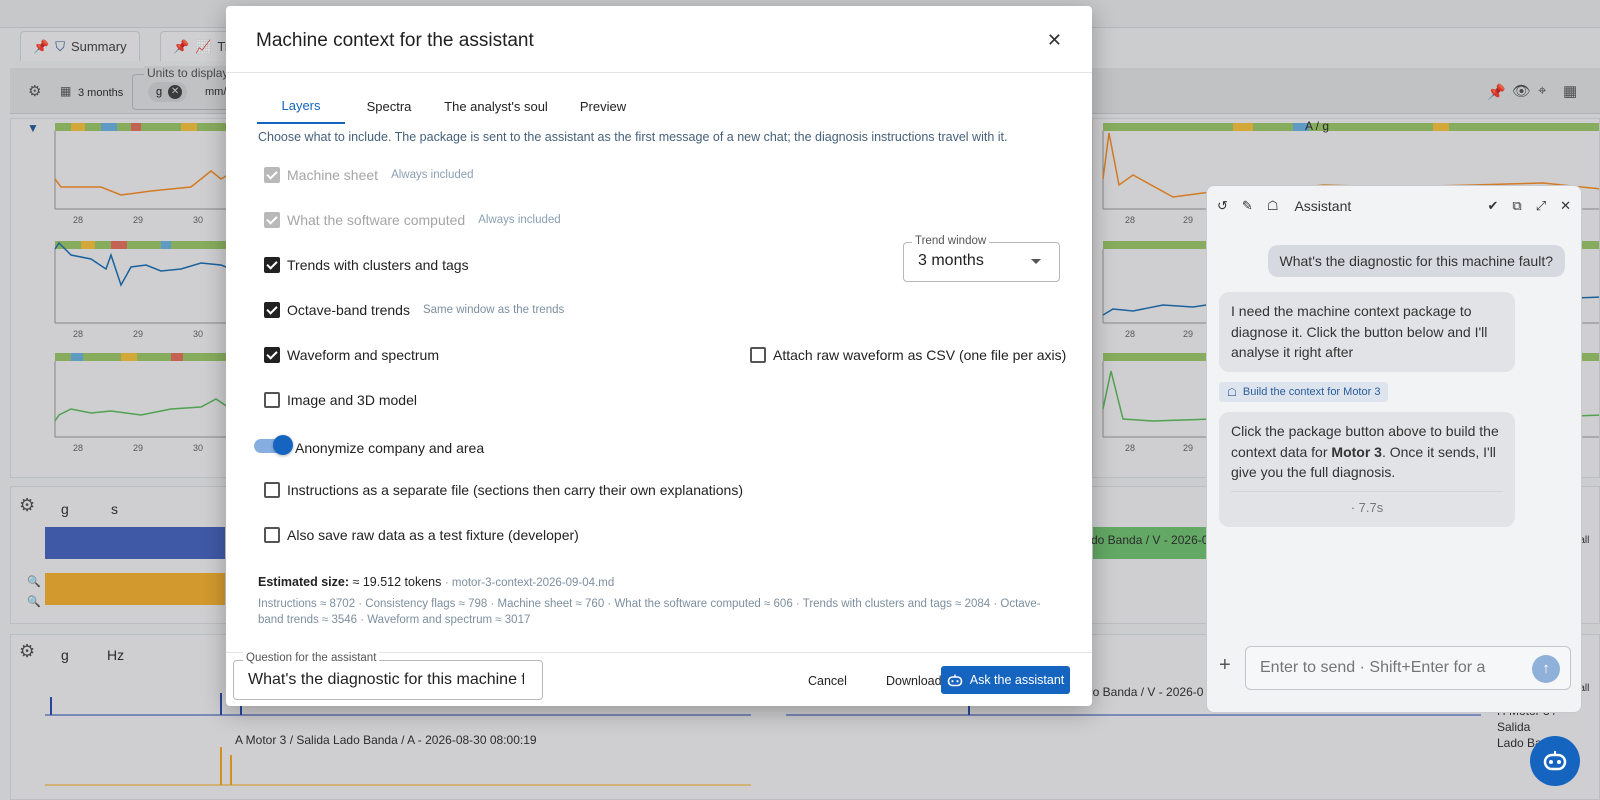  What do you see at coordinates (1546, 669) in the screenshot?
I see `send-button: ↑` at bounding box center [1546, 669].